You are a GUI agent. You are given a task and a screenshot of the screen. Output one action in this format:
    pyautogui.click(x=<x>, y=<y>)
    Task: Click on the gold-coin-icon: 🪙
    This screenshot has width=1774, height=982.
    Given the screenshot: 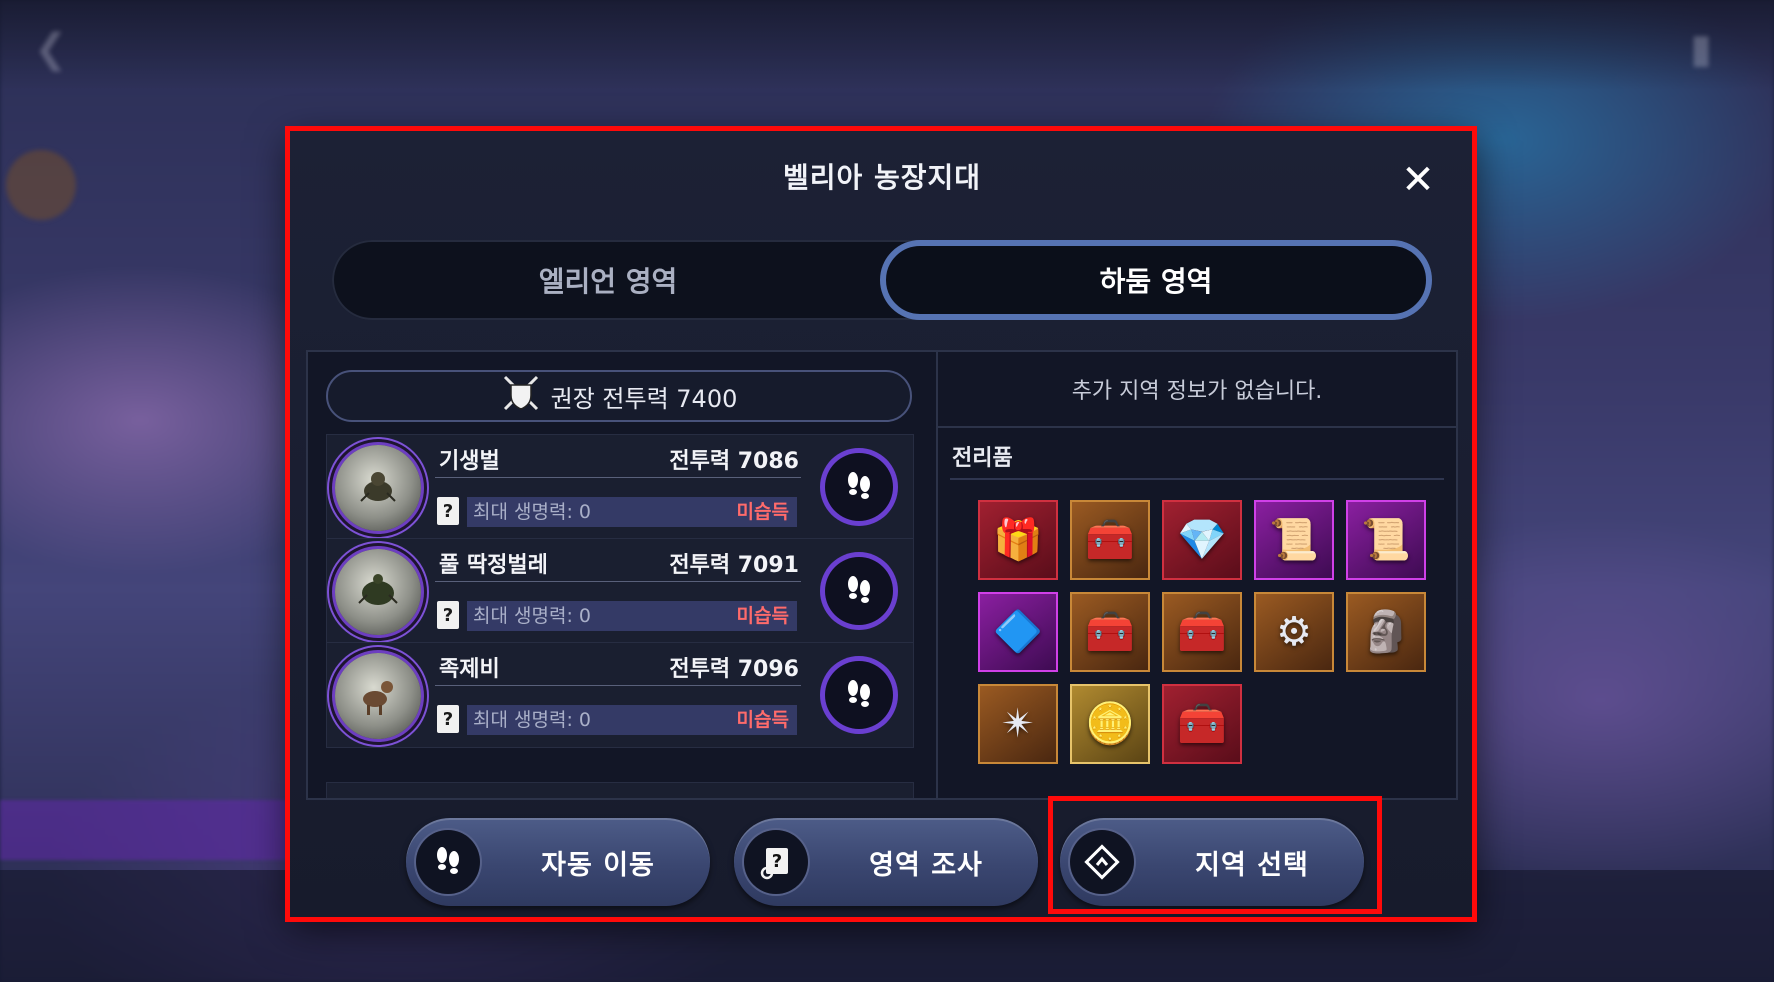 What is the action you would take?
    pyautogui.click(x=1110, y=724)
    